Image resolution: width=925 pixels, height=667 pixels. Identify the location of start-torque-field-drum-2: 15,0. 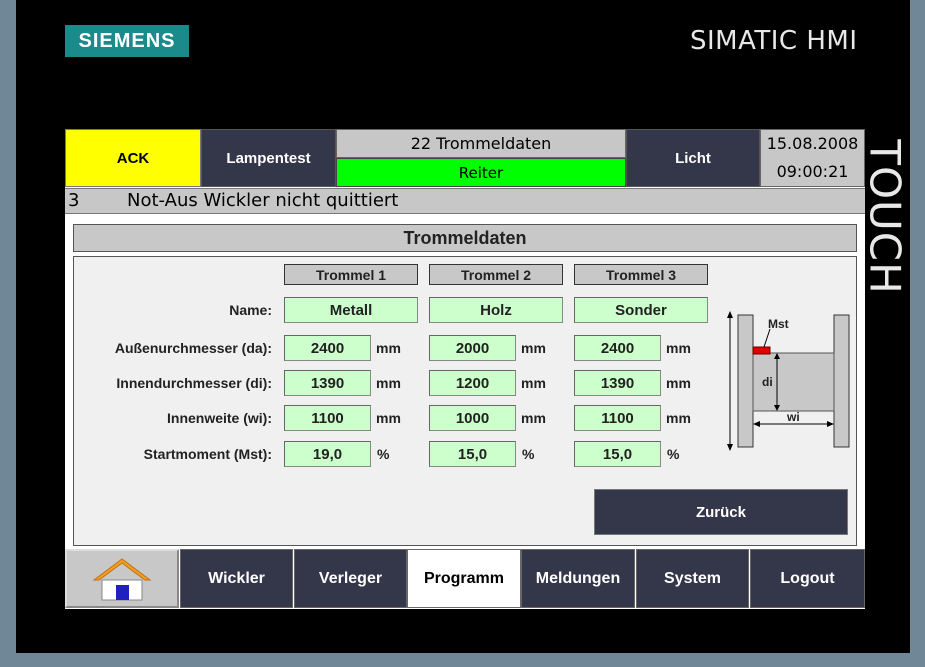
(472, 454).